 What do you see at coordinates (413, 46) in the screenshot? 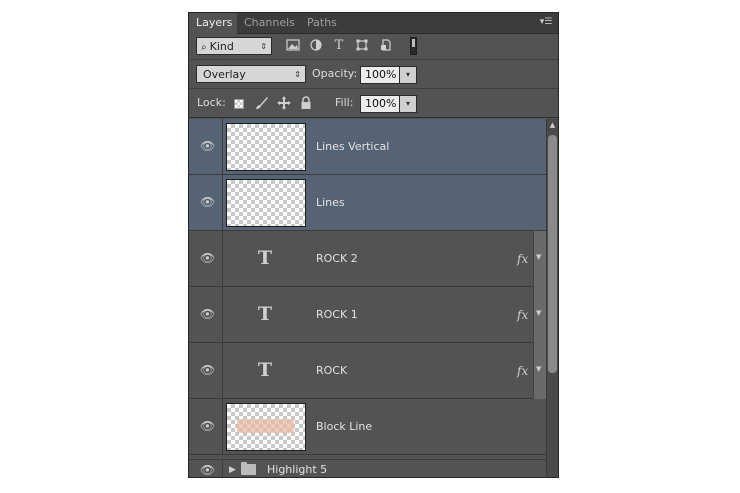
I see `filter-toggle-switch` at bounding box center [413, 46].